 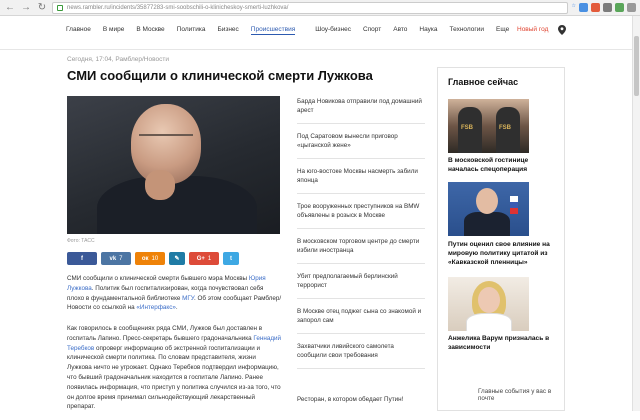 I want to click on nav-item-showbiz: Шоу-бизнес, so click(x=333, y=30).